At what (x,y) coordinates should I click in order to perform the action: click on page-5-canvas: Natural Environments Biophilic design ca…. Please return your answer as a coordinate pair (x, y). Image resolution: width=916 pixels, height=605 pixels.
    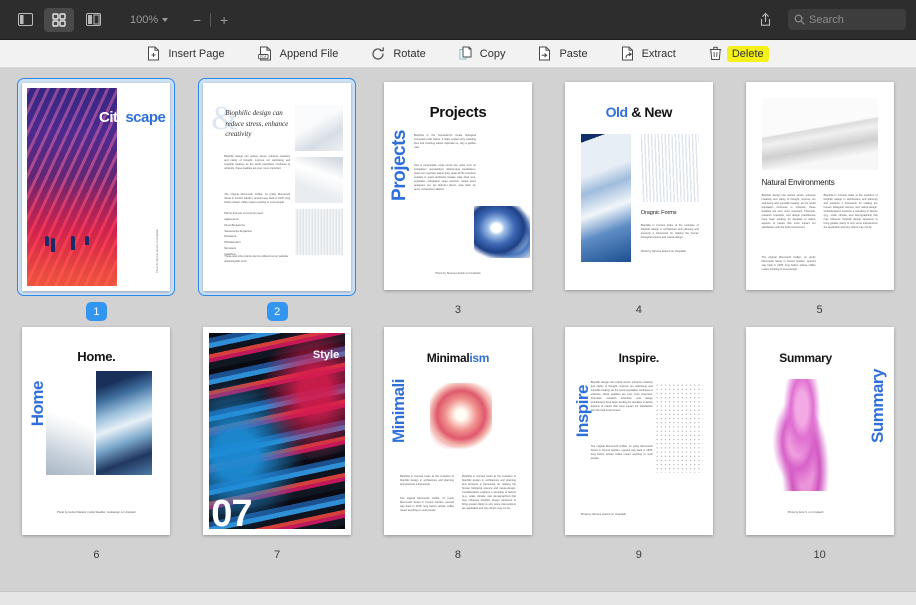
    Looking at the image, I should click on (819, 186).